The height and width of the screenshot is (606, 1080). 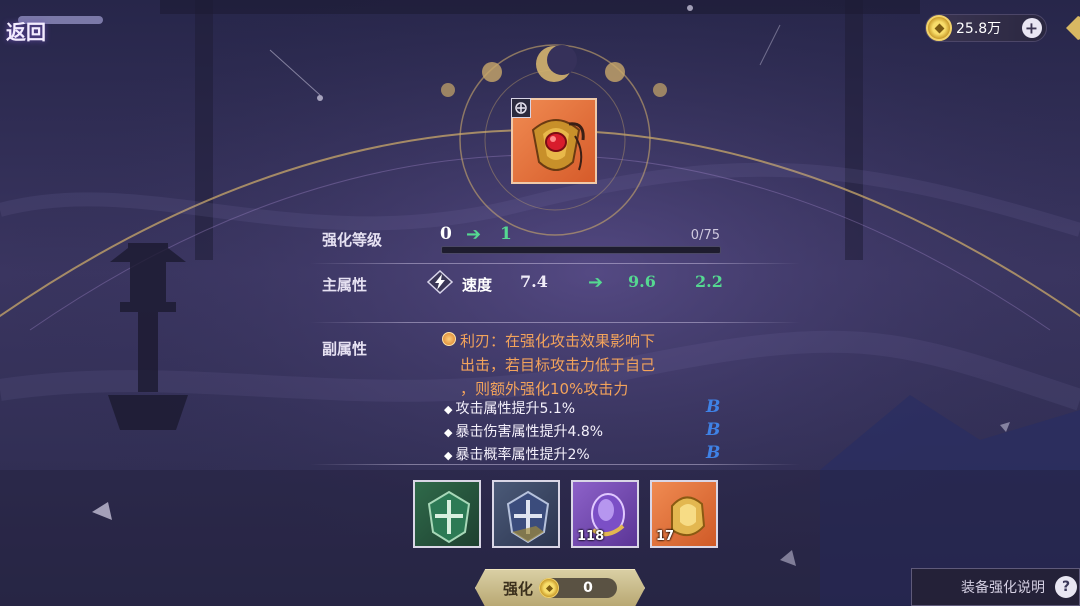 What do you see at coordinates (449, 339) in the screenshot?
I see `skill-icon` at bounding box center [449, 339].